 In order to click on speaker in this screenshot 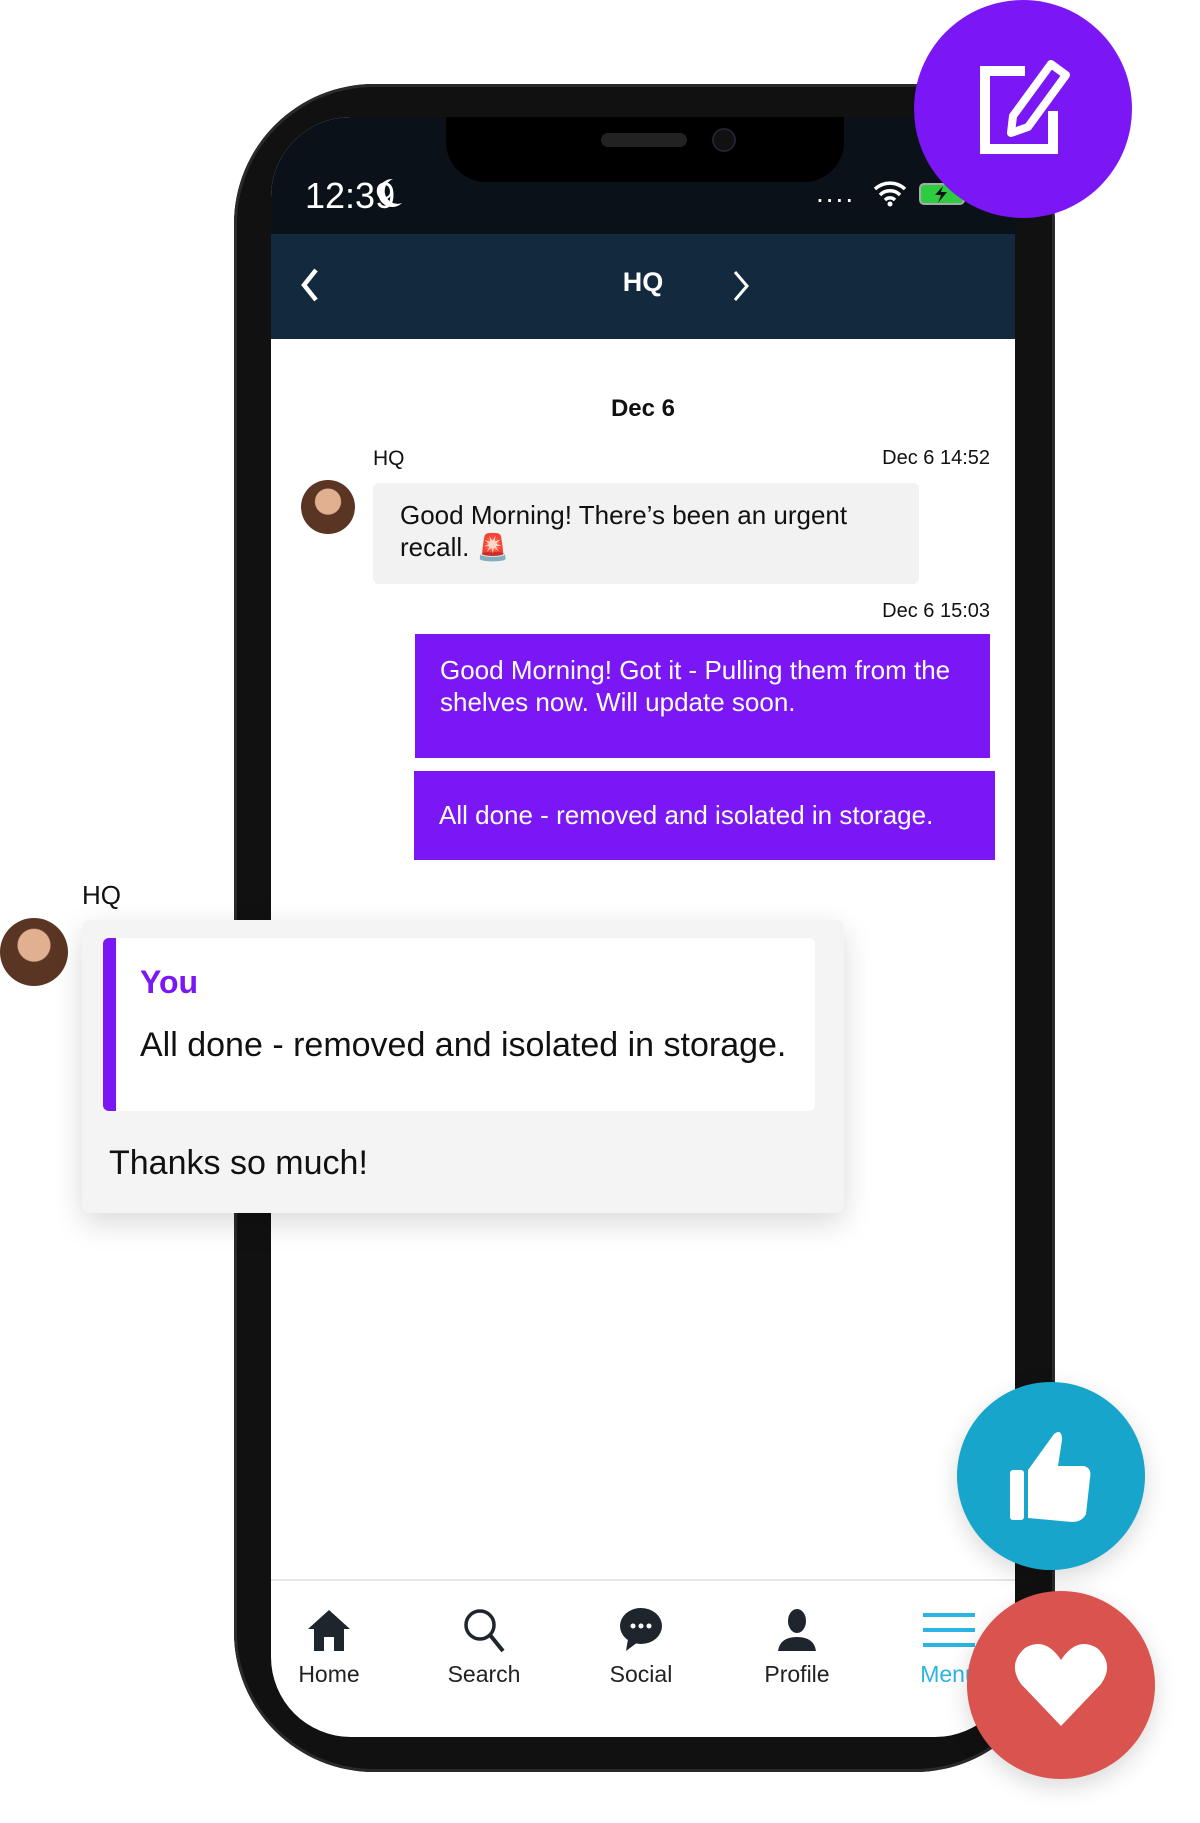, I will do `click(644, 140)`.